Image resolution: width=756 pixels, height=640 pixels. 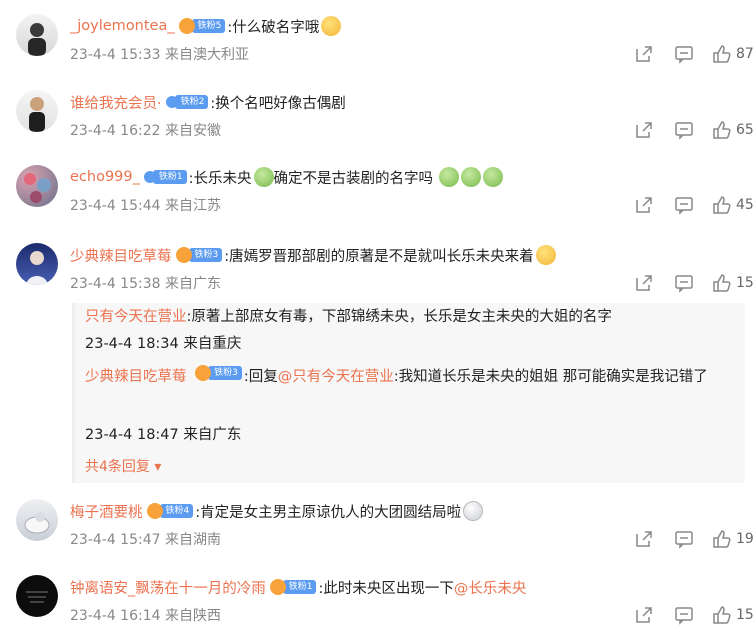 What do you see at coordinates (163, 344) in the screenshot?
I see `reply-meta: 23-4-4 18:34 来自重庆` at bounding box center [163, 344].